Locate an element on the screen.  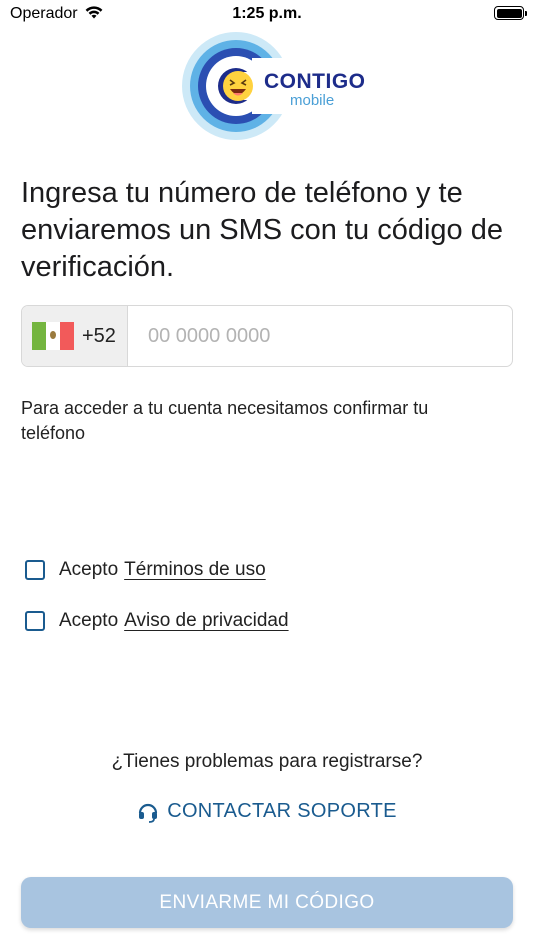
headset-icon is located at coordinates (148, 813).